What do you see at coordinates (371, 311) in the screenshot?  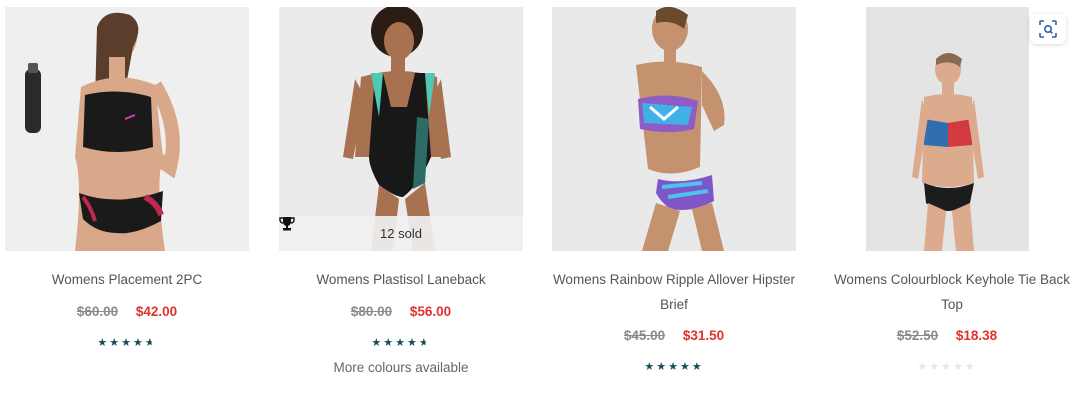 I see `original-price: $80.00` at bounding box center [371, 311].